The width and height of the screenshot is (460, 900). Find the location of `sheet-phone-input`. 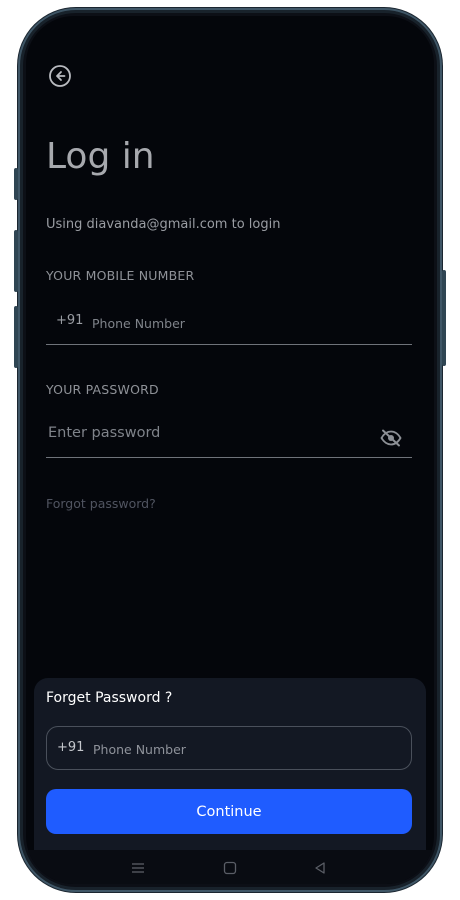

sheet-phone-input is located at coordinates (241, 749).